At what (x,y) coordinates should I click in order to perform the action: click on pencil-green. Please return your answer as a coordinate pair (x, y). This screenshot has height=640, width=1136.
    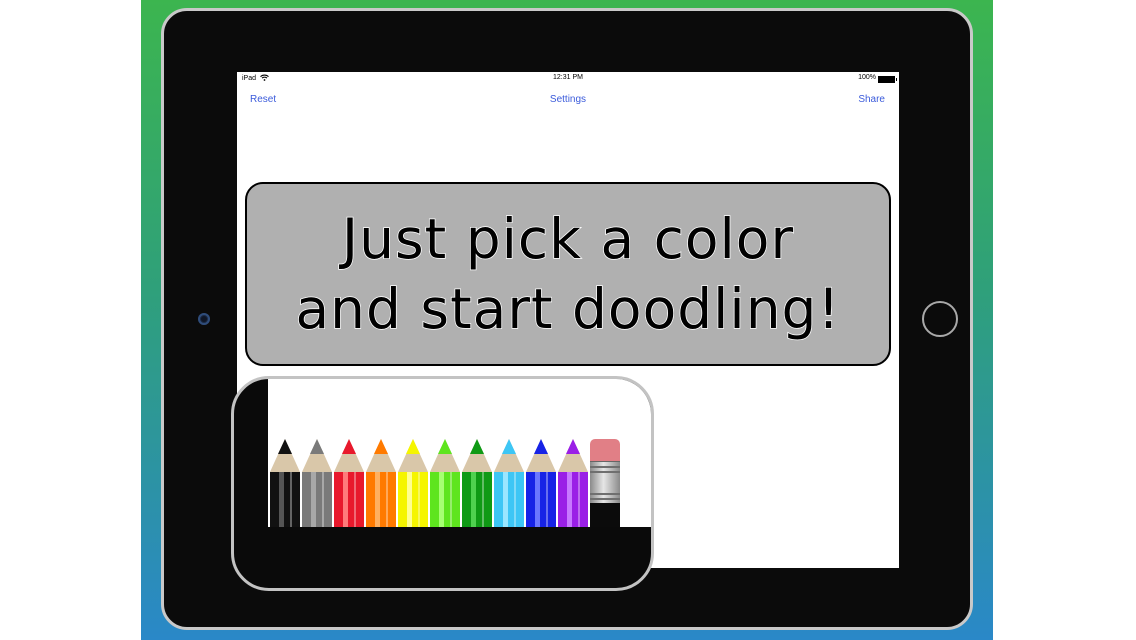
    Looking at the image, I should click on (477, 483).